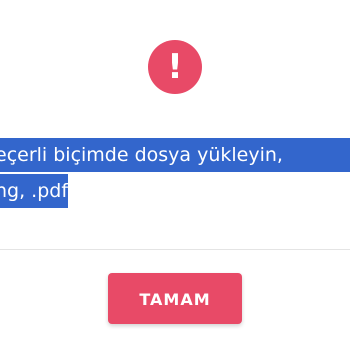 This screenshot has height=350, width=350. I want to click on exclamation-glyph: !, so click(175, 67).